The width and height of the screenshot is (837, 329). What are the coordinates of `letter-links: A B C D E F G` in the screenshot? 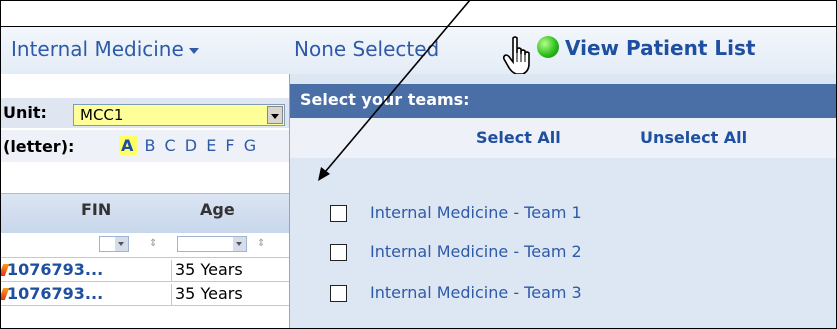 It's located at (188, 145).